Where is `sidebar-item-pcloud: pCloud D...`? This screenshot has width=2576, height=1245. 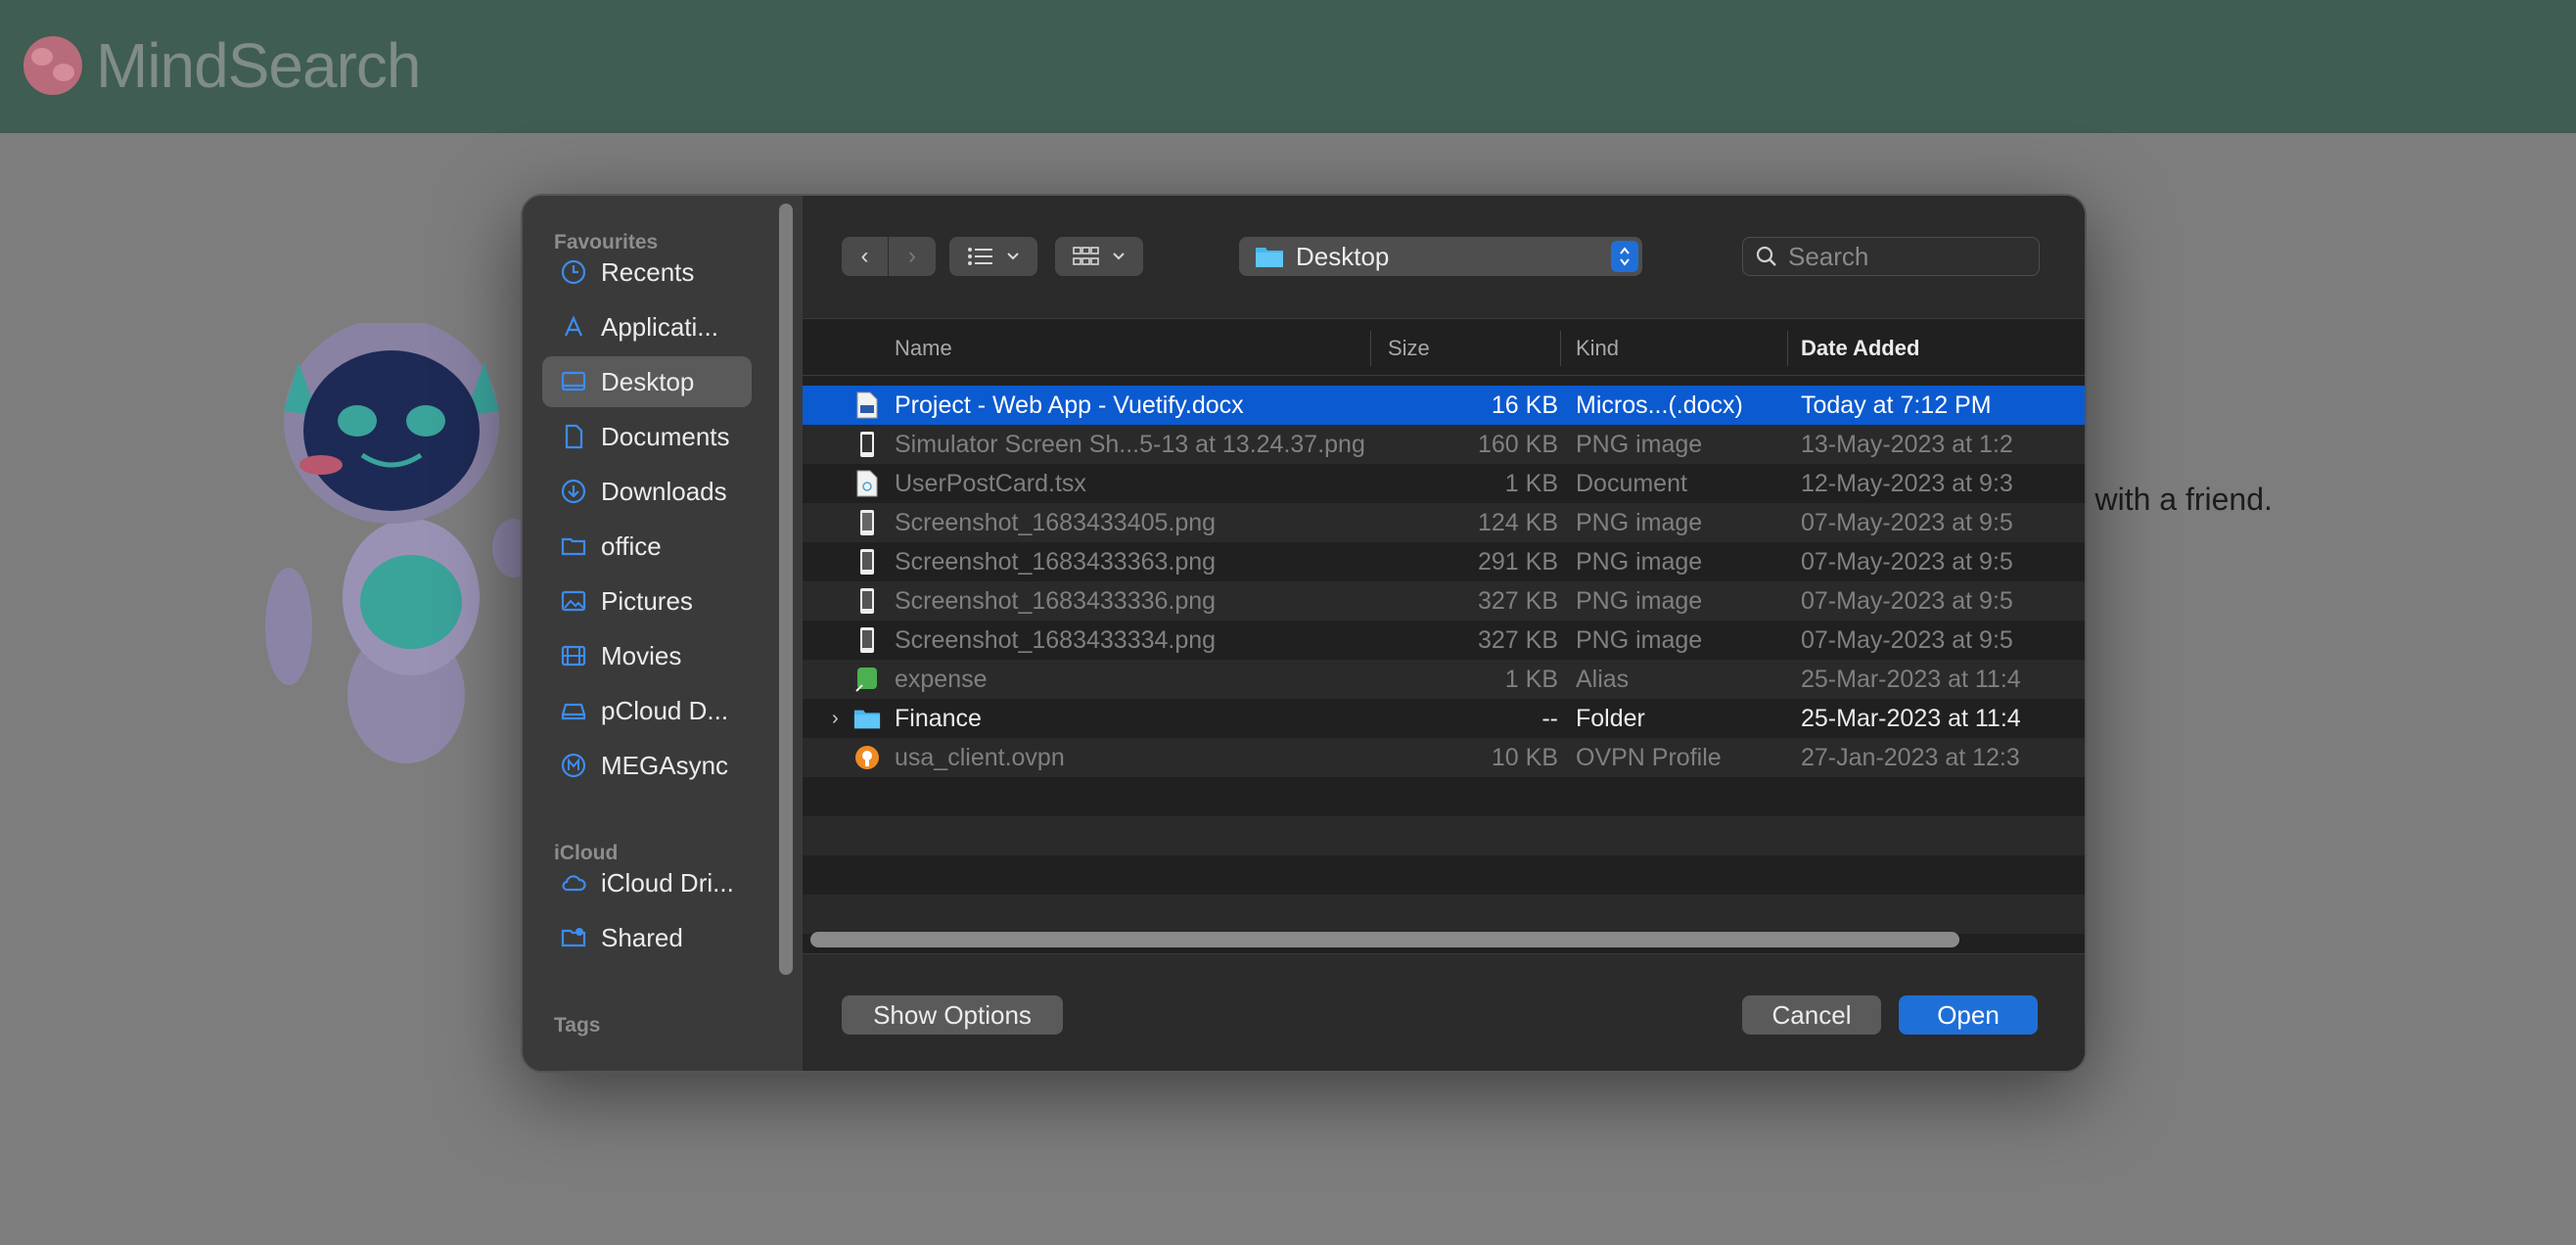
sidebar-item-pcloud: pCloud D... is located at coordinates (647, 710).